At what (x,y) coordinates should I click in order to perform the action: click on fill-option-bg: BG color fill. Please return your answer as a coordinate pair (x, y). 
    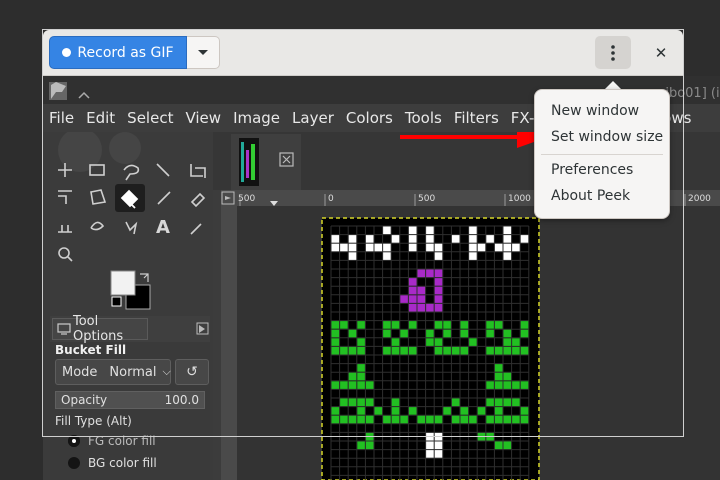
    Looking at the image, I should click on (112, 463).